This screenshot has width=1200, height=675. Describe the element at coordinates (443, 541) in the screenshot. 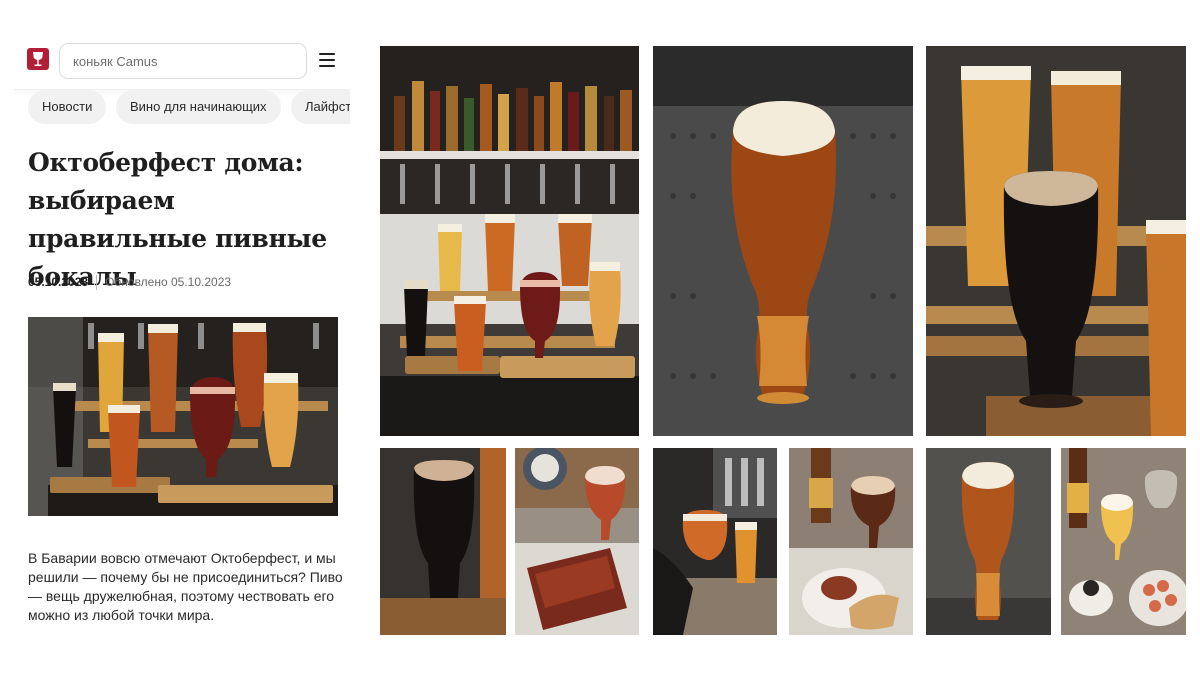

I see `photo-stout-closeup` at that location.